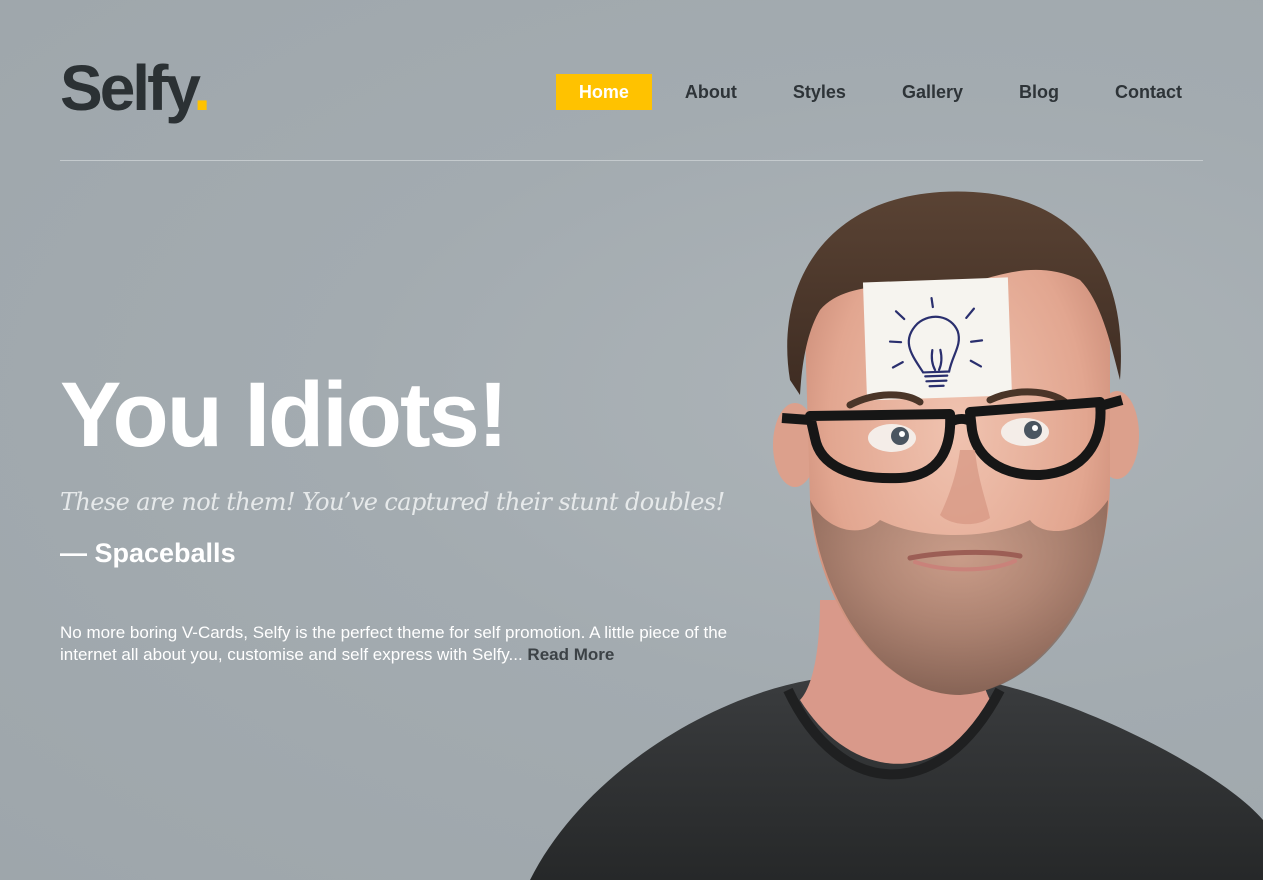 The height and width of the screenshot is (880, 1263). I want to click on nav-item-home: Home, so click(603, 92).